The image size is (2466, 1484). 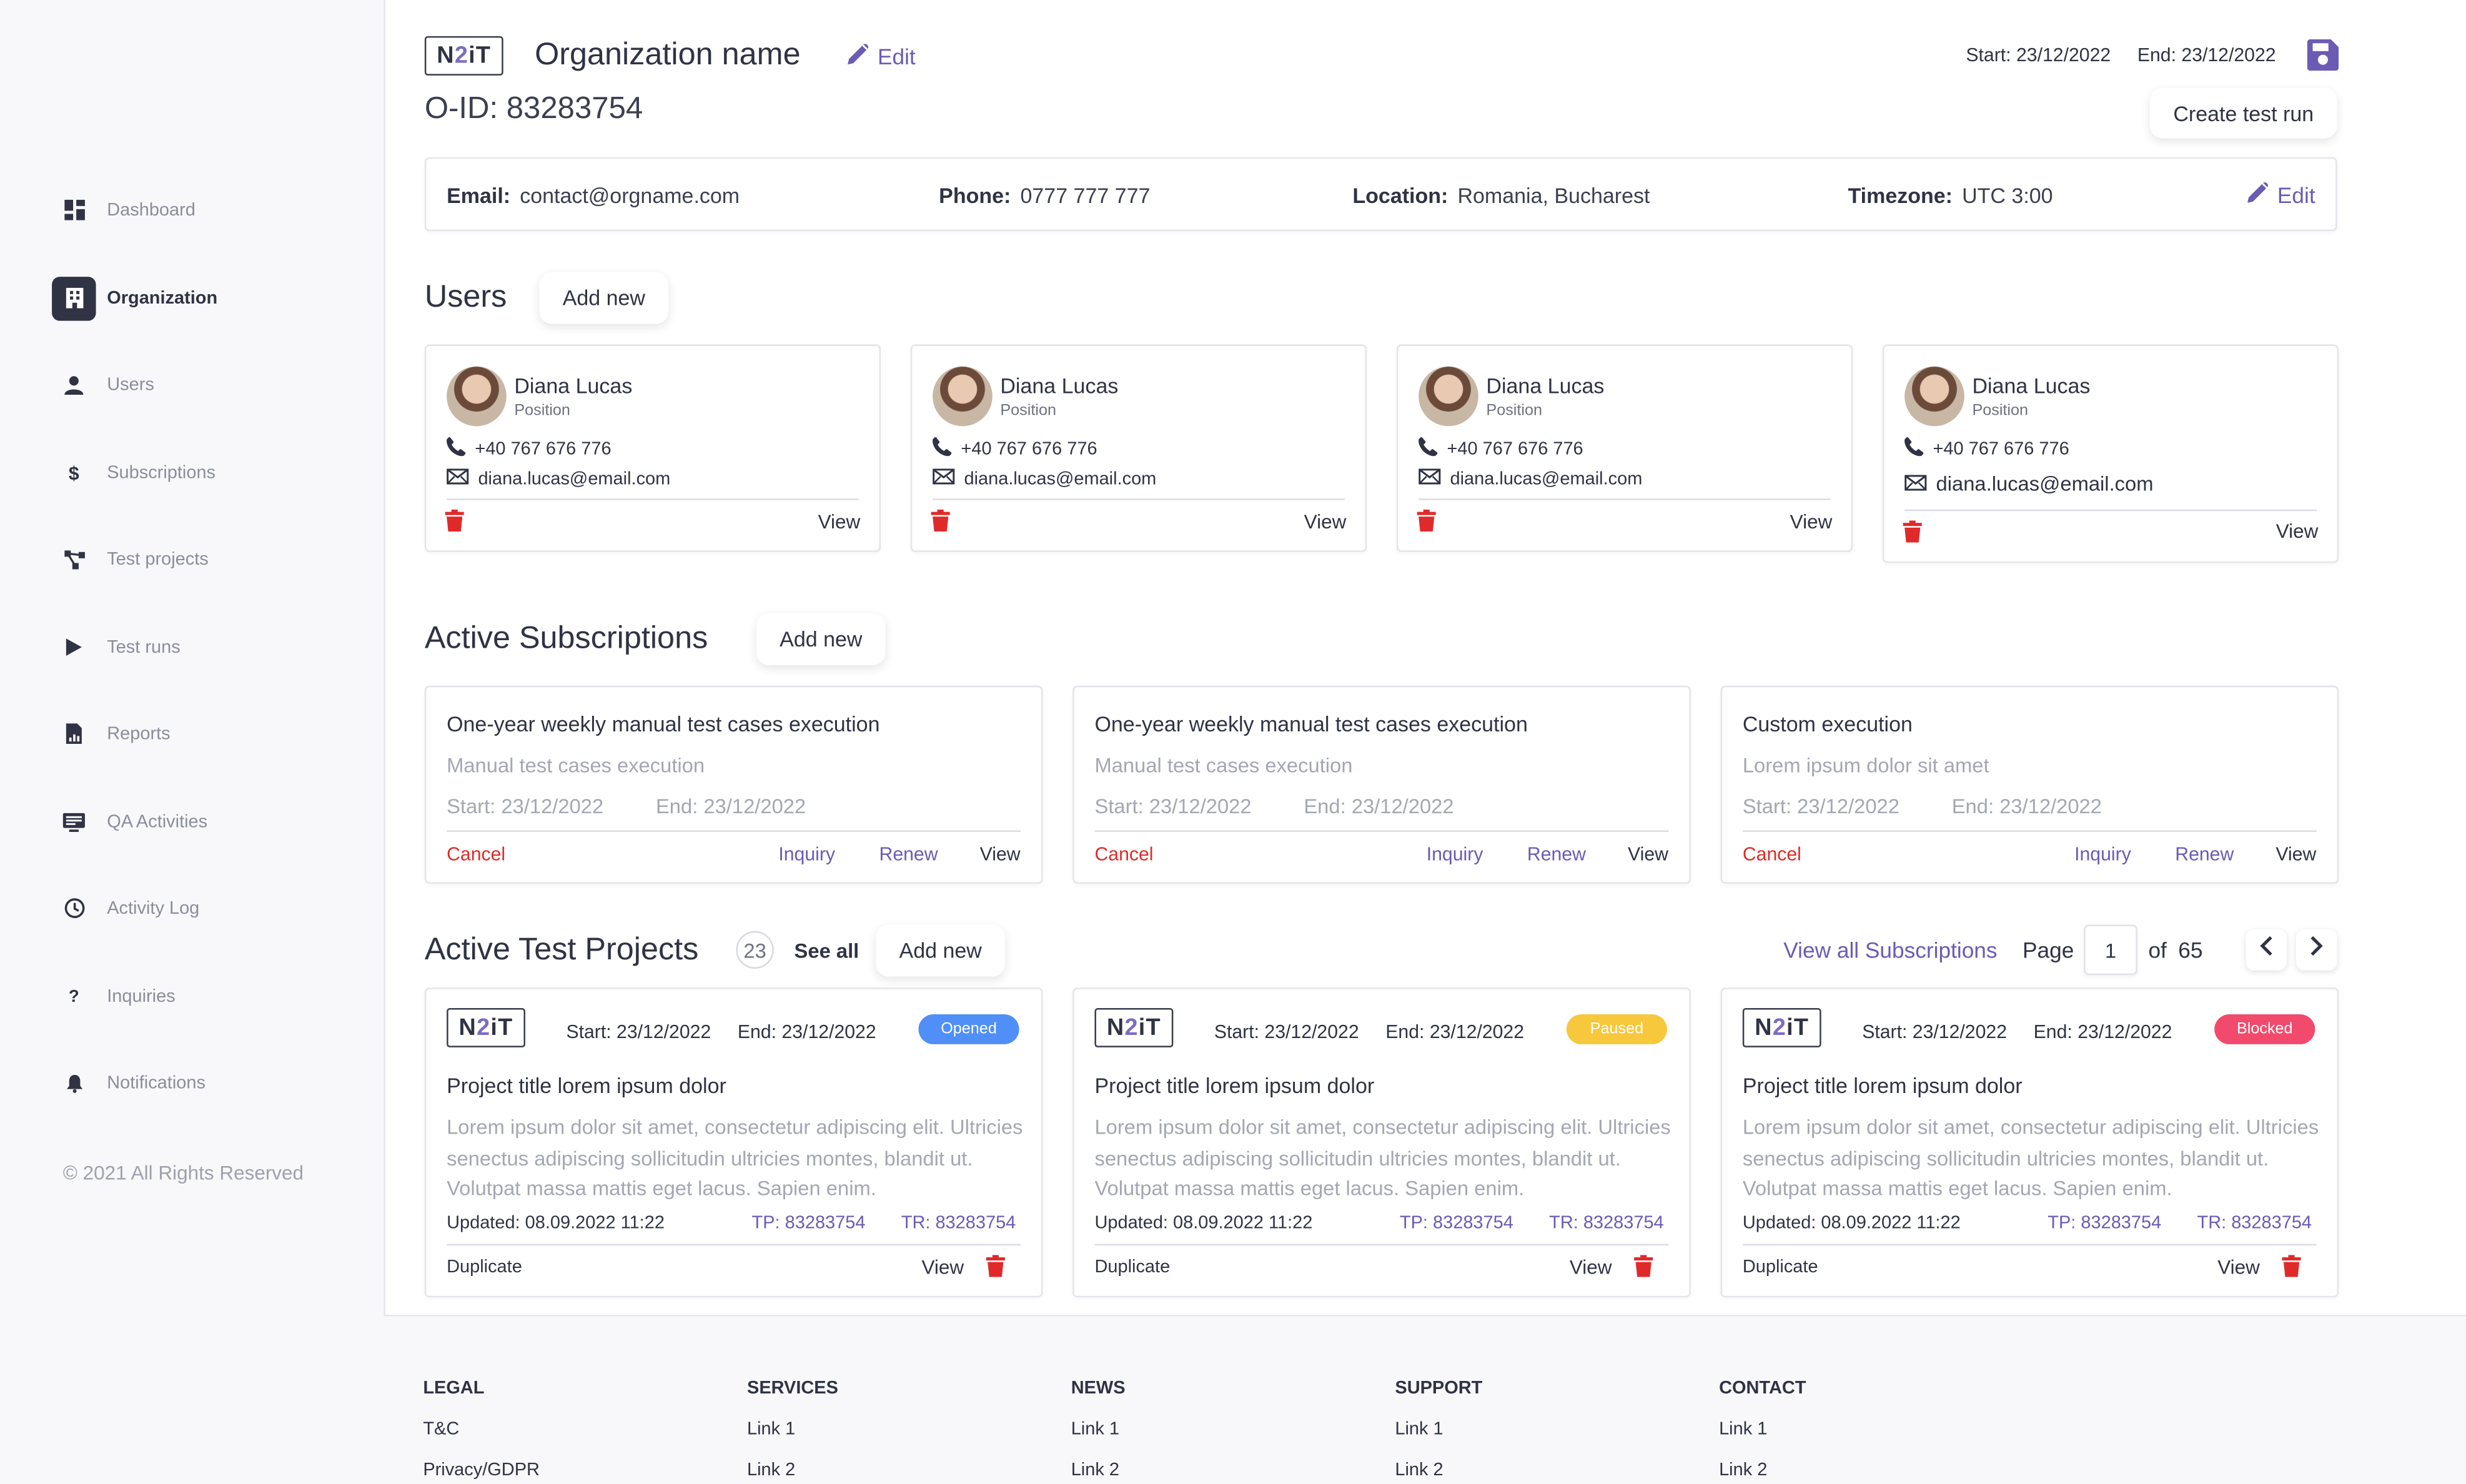 What do you see at coordinates (201, 647) in the screenshot?
I see `sidebar-item-test-runs: Test runs` at bounding box center [201, 647].